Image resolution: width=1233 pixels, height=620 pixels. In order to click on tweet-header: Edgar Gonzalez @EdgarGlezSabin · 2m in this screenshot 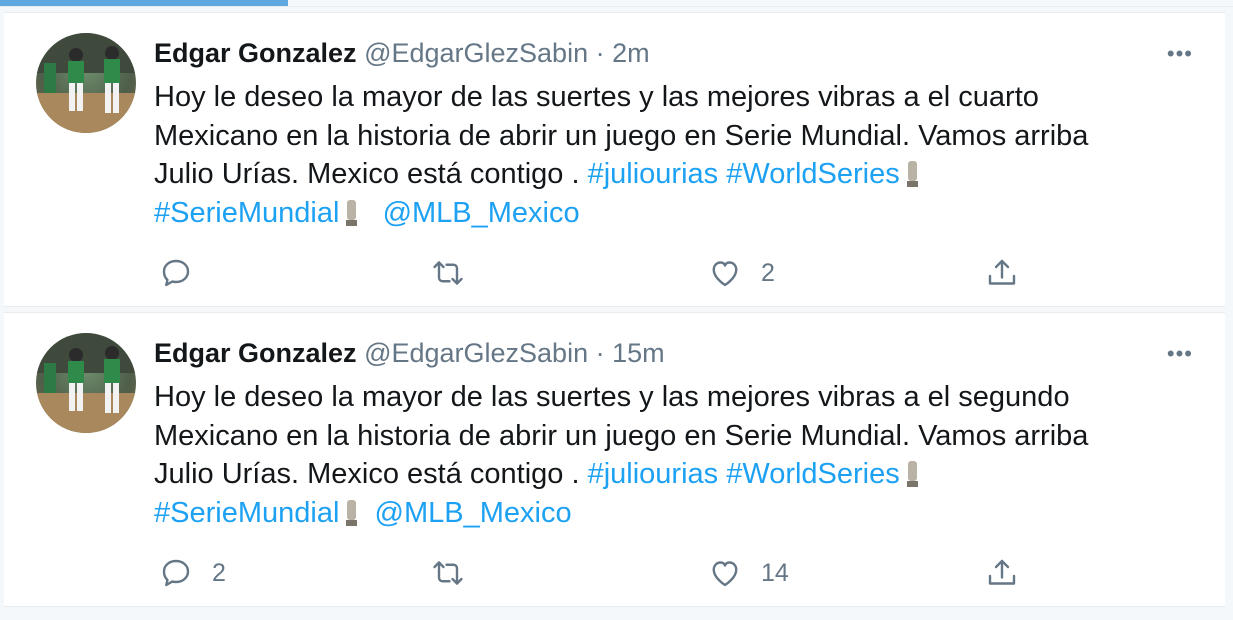, I will do `click(402, 53)`.